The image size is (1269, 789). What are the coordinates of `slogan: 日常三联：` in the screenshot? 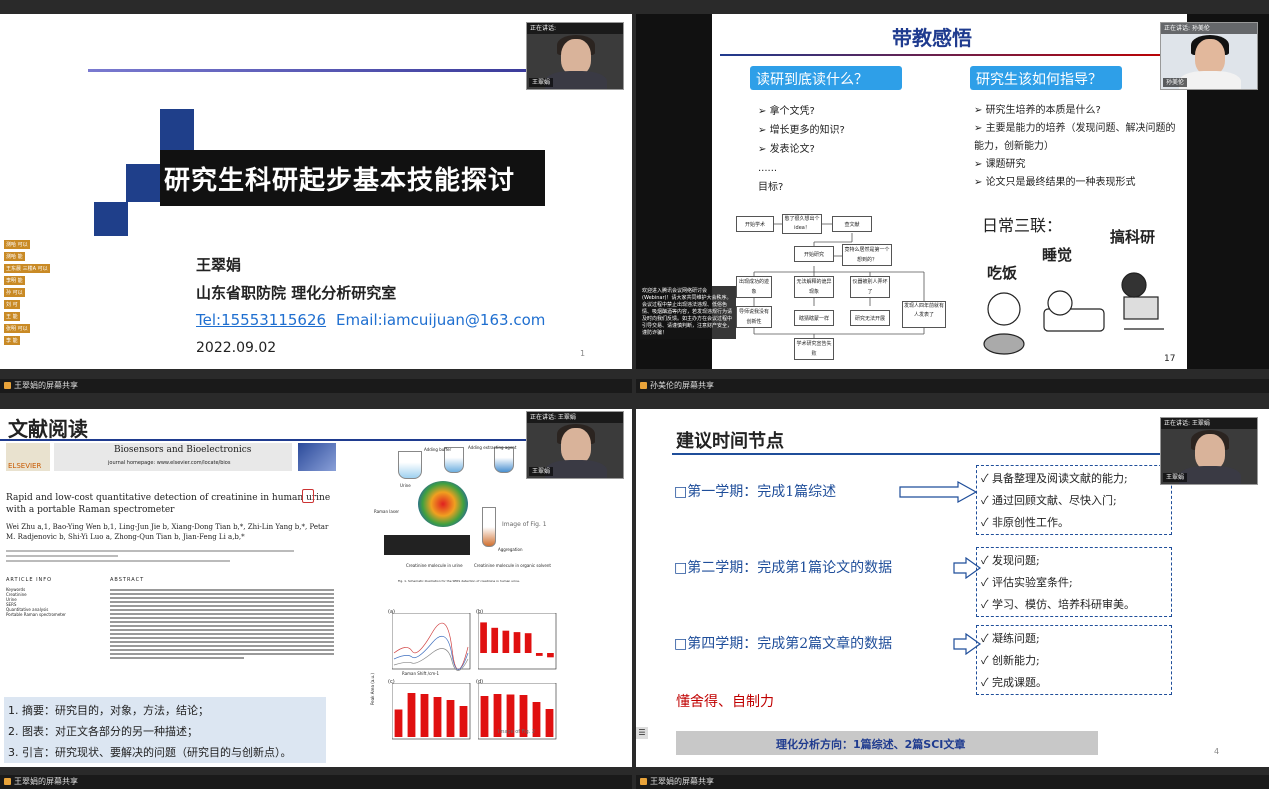 It's located at (1022, 225).